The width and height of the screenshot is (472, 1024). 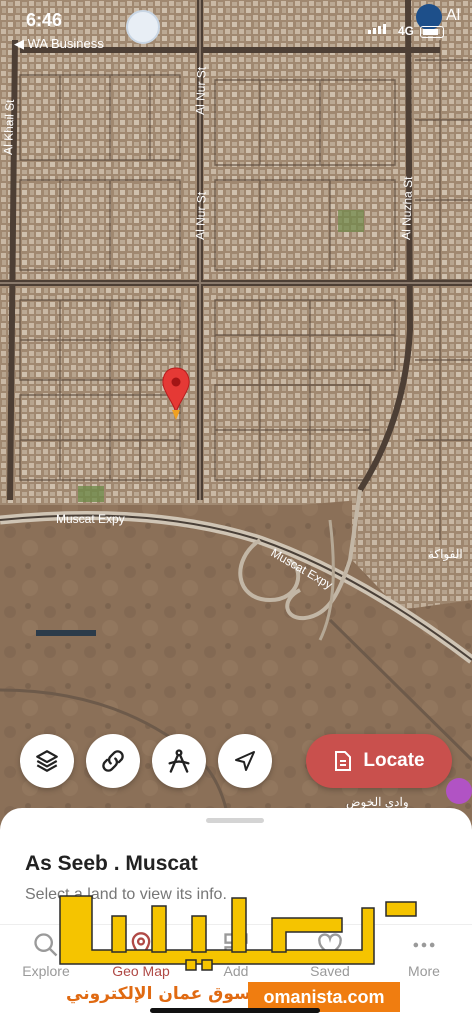 I want to click on locate-button: Locate, so click(x=379, y=761).